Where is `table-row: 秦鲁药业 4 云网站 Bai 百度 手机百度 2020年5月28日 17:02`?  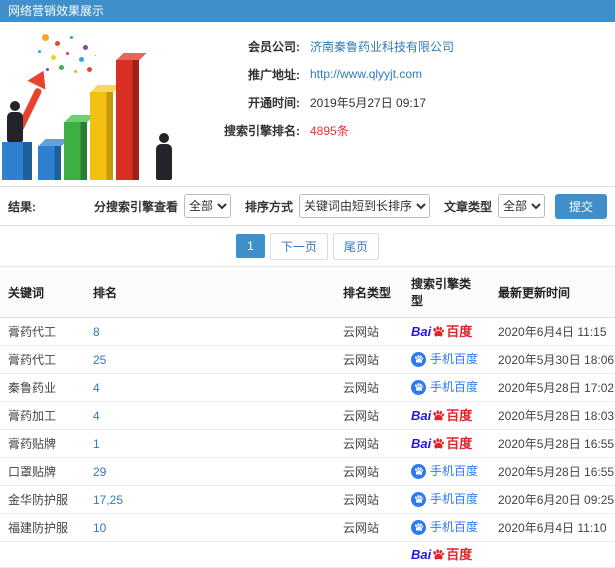
table-row: 秦鲁药业 4 云网站 Bai 百度 手机百度 2020年5月28日 17:02 is located at coordinates (307, 387).